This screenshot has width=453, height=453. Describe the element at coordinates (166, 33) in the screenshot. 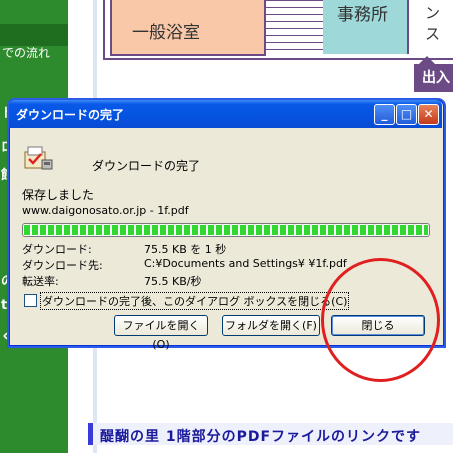

I see `room-bath-label: 一般浴室` at that location.